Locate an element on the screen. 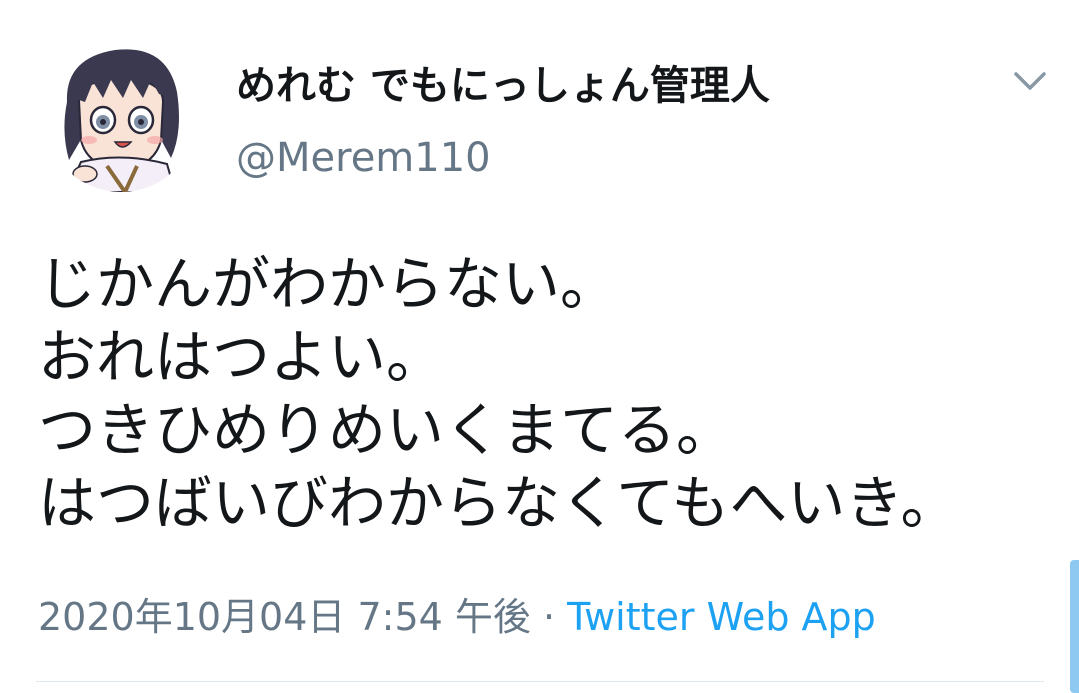  author-display-name: めれむ でもにっしょん管理人 is located at coordinates (503, 86).